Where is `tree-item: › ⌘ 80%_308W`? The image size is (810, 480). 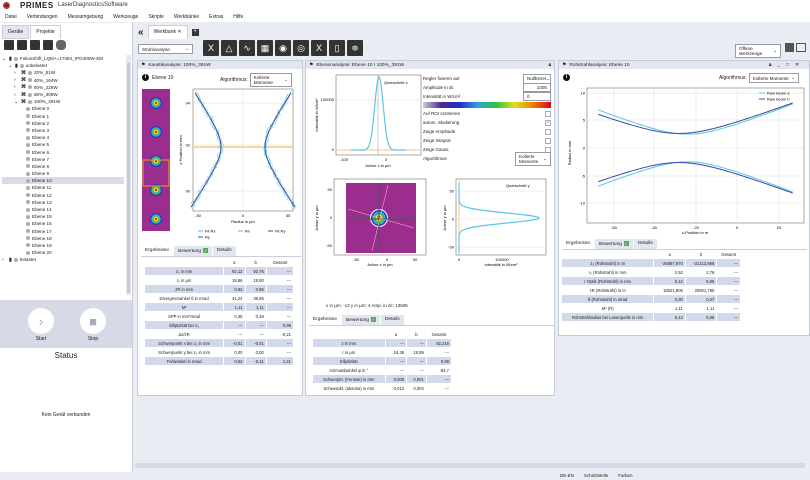 tree-item: › ⌘ 80%_308W is located at coordinates (63, 94).